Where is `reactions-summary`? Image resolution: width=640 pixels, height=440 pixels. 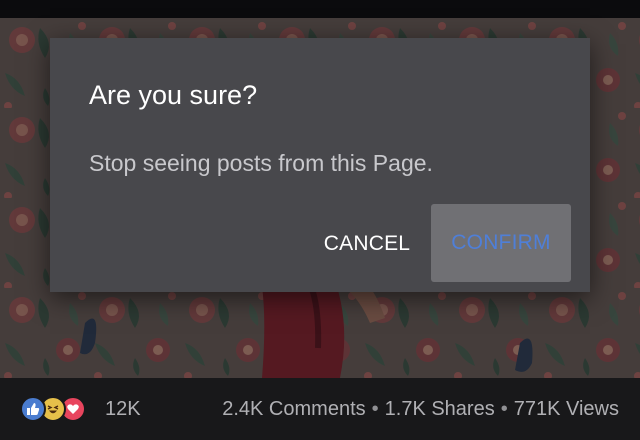 reactions-summary is located at coordinates (60, 409).